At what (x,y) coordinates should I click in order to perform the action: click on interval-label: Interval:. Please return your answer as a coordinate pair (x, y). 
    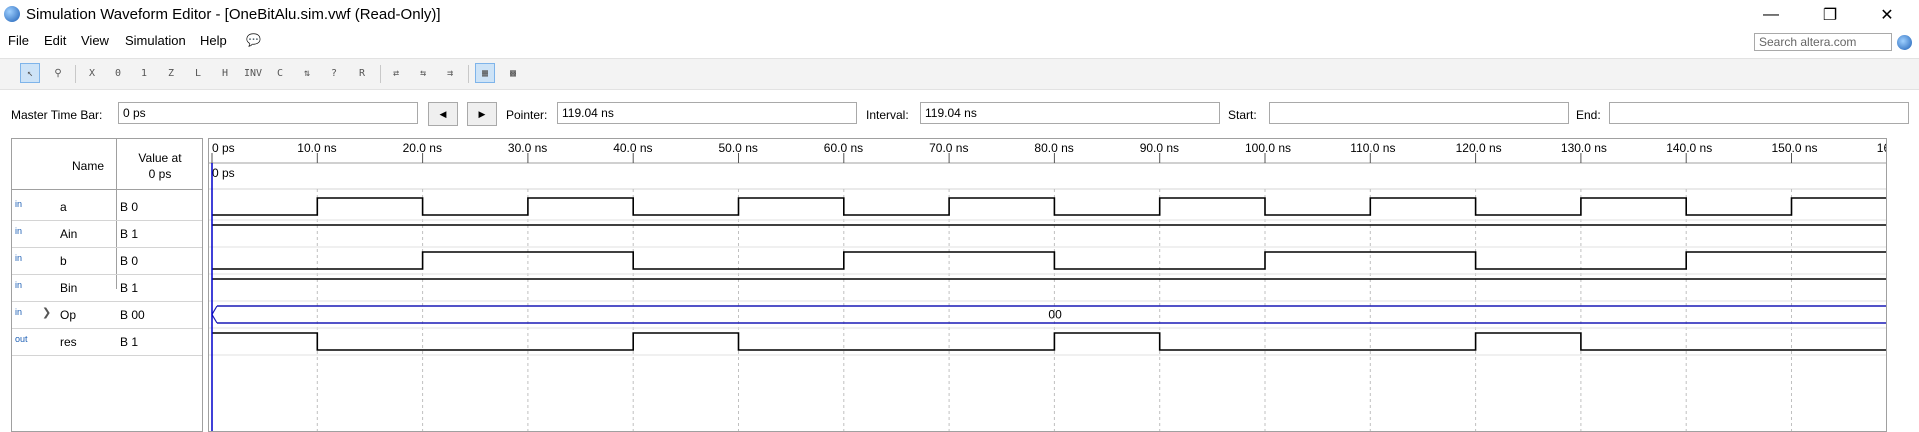
    Looking at the image, I should click on (887, 115).